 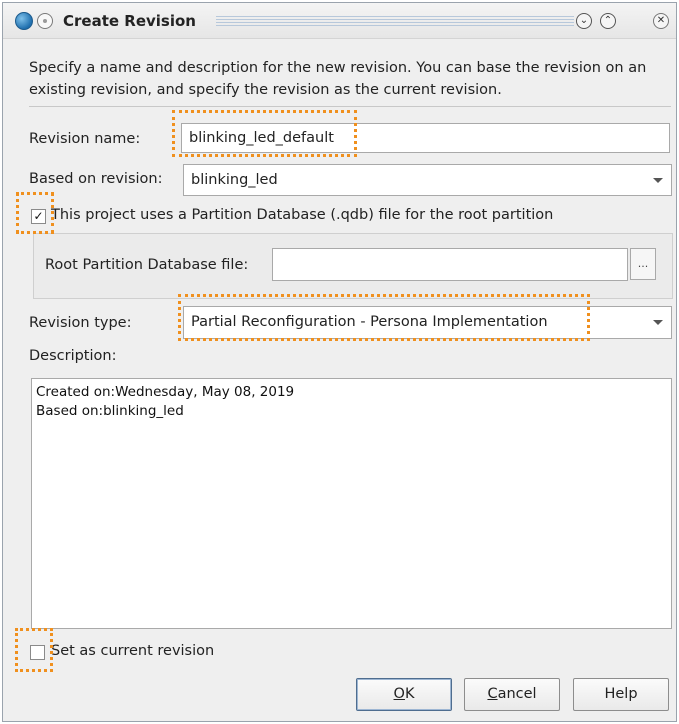 What do you see at coordinates (425, 138) in the screenshot?
I see `revision-name-input: blinking_led_default` at bounding box center [425, 138].